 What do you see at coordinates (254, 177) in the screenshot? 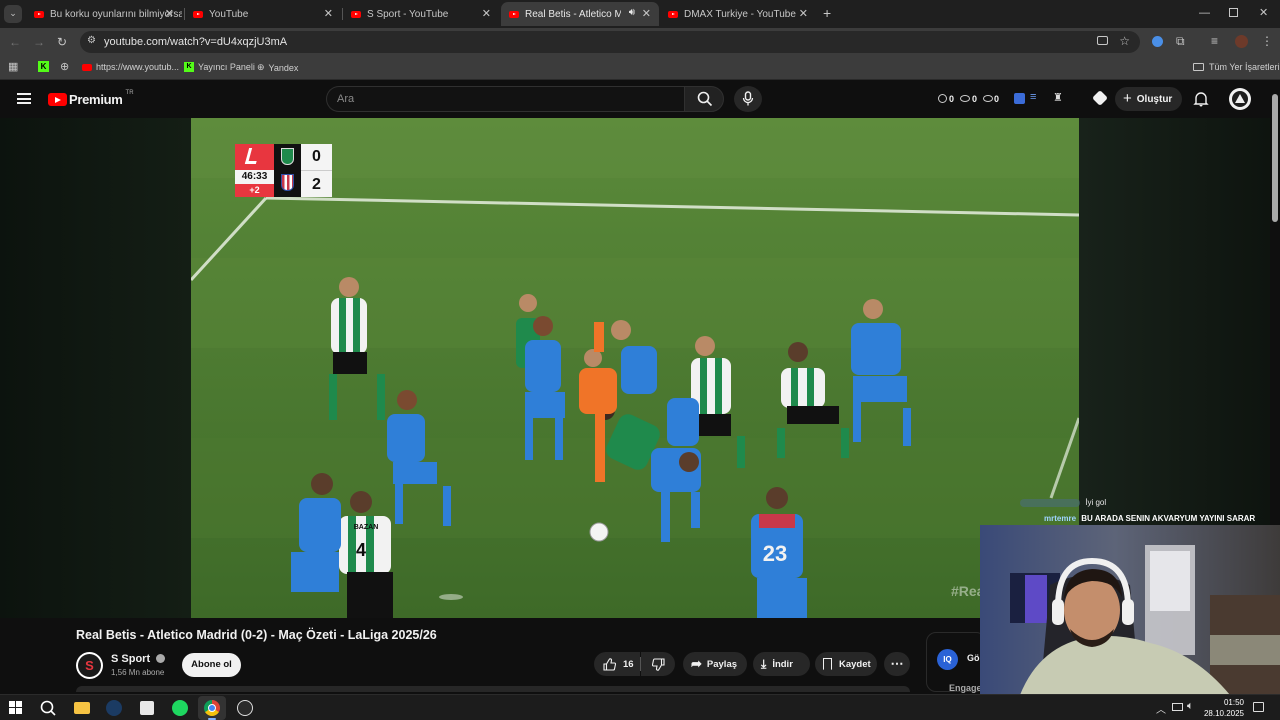
I see `match-clock: 46:33` at bounding box center [254, 177].